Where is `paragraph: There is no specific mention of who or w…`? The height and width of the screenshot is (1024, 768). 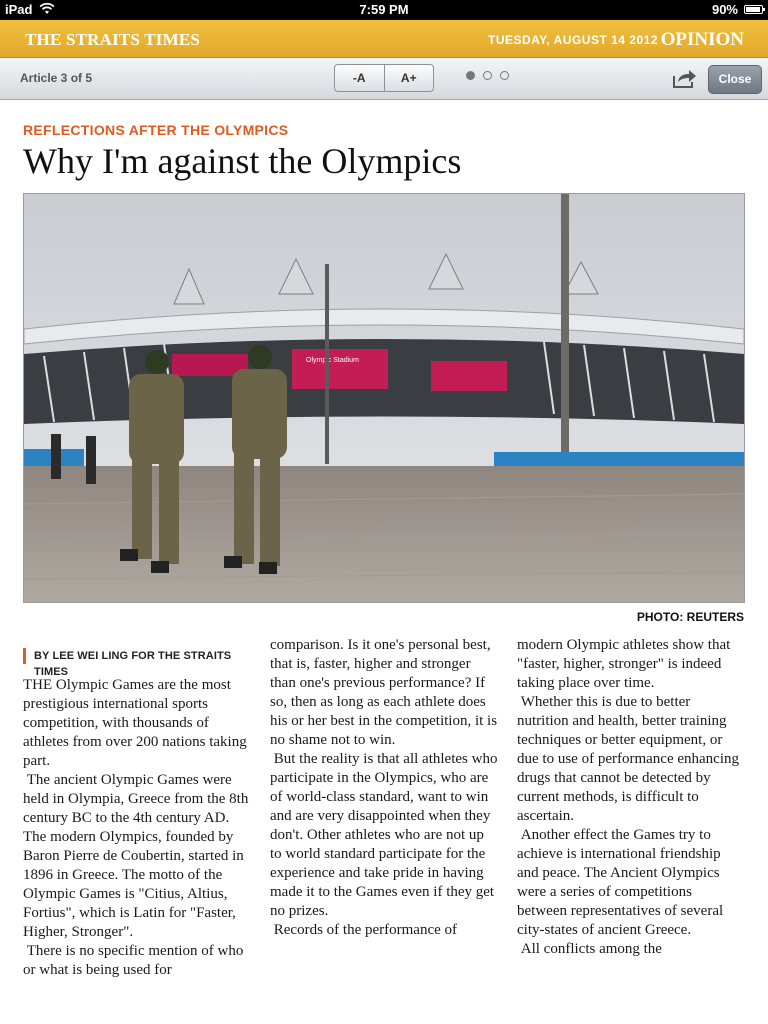
paragraph: There is no specific mention of who or w… is located at coordinates (133, 960).